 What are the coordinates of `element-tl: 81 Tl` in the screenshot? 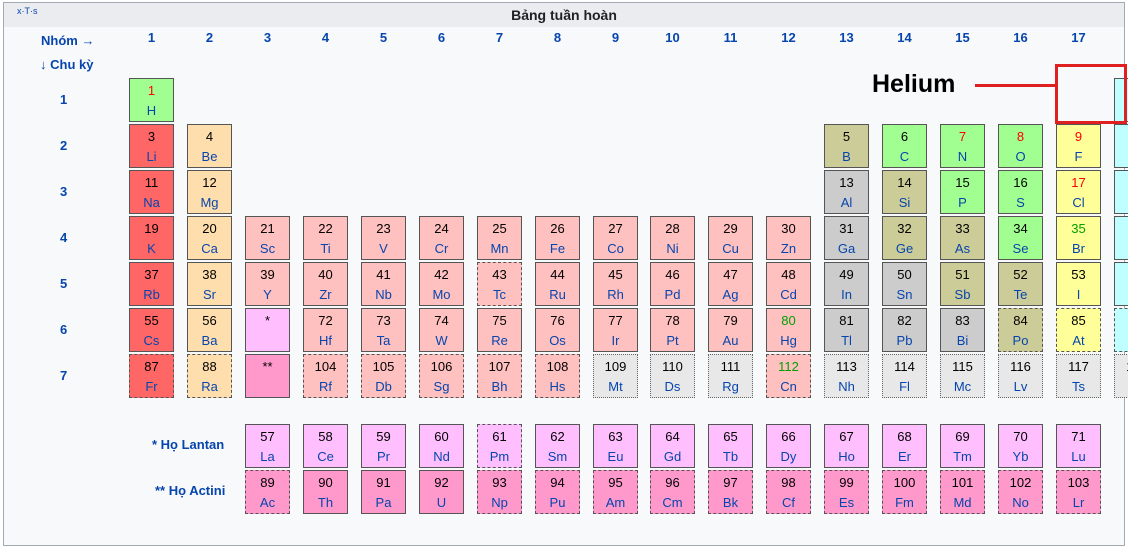 It's located at (846, 330).